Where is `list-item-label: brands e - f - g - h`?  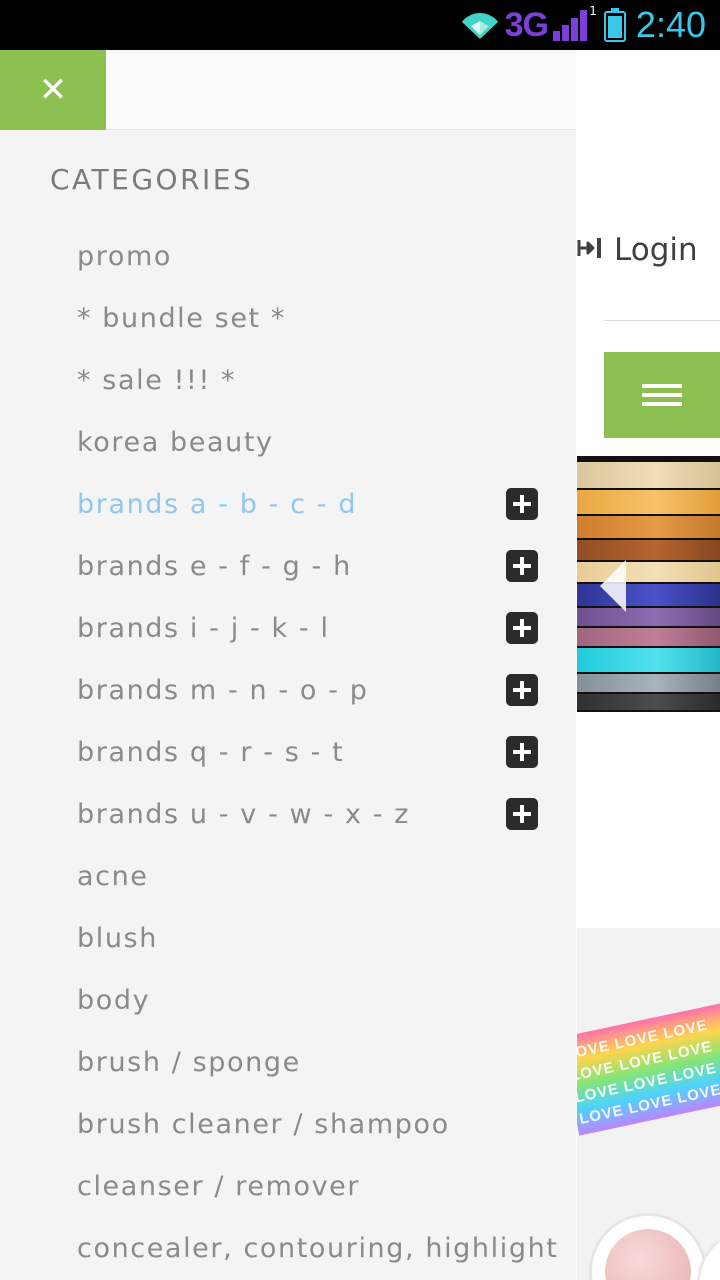
list-item-label: brands e - f - g - h is located at coordinates (214, 566).